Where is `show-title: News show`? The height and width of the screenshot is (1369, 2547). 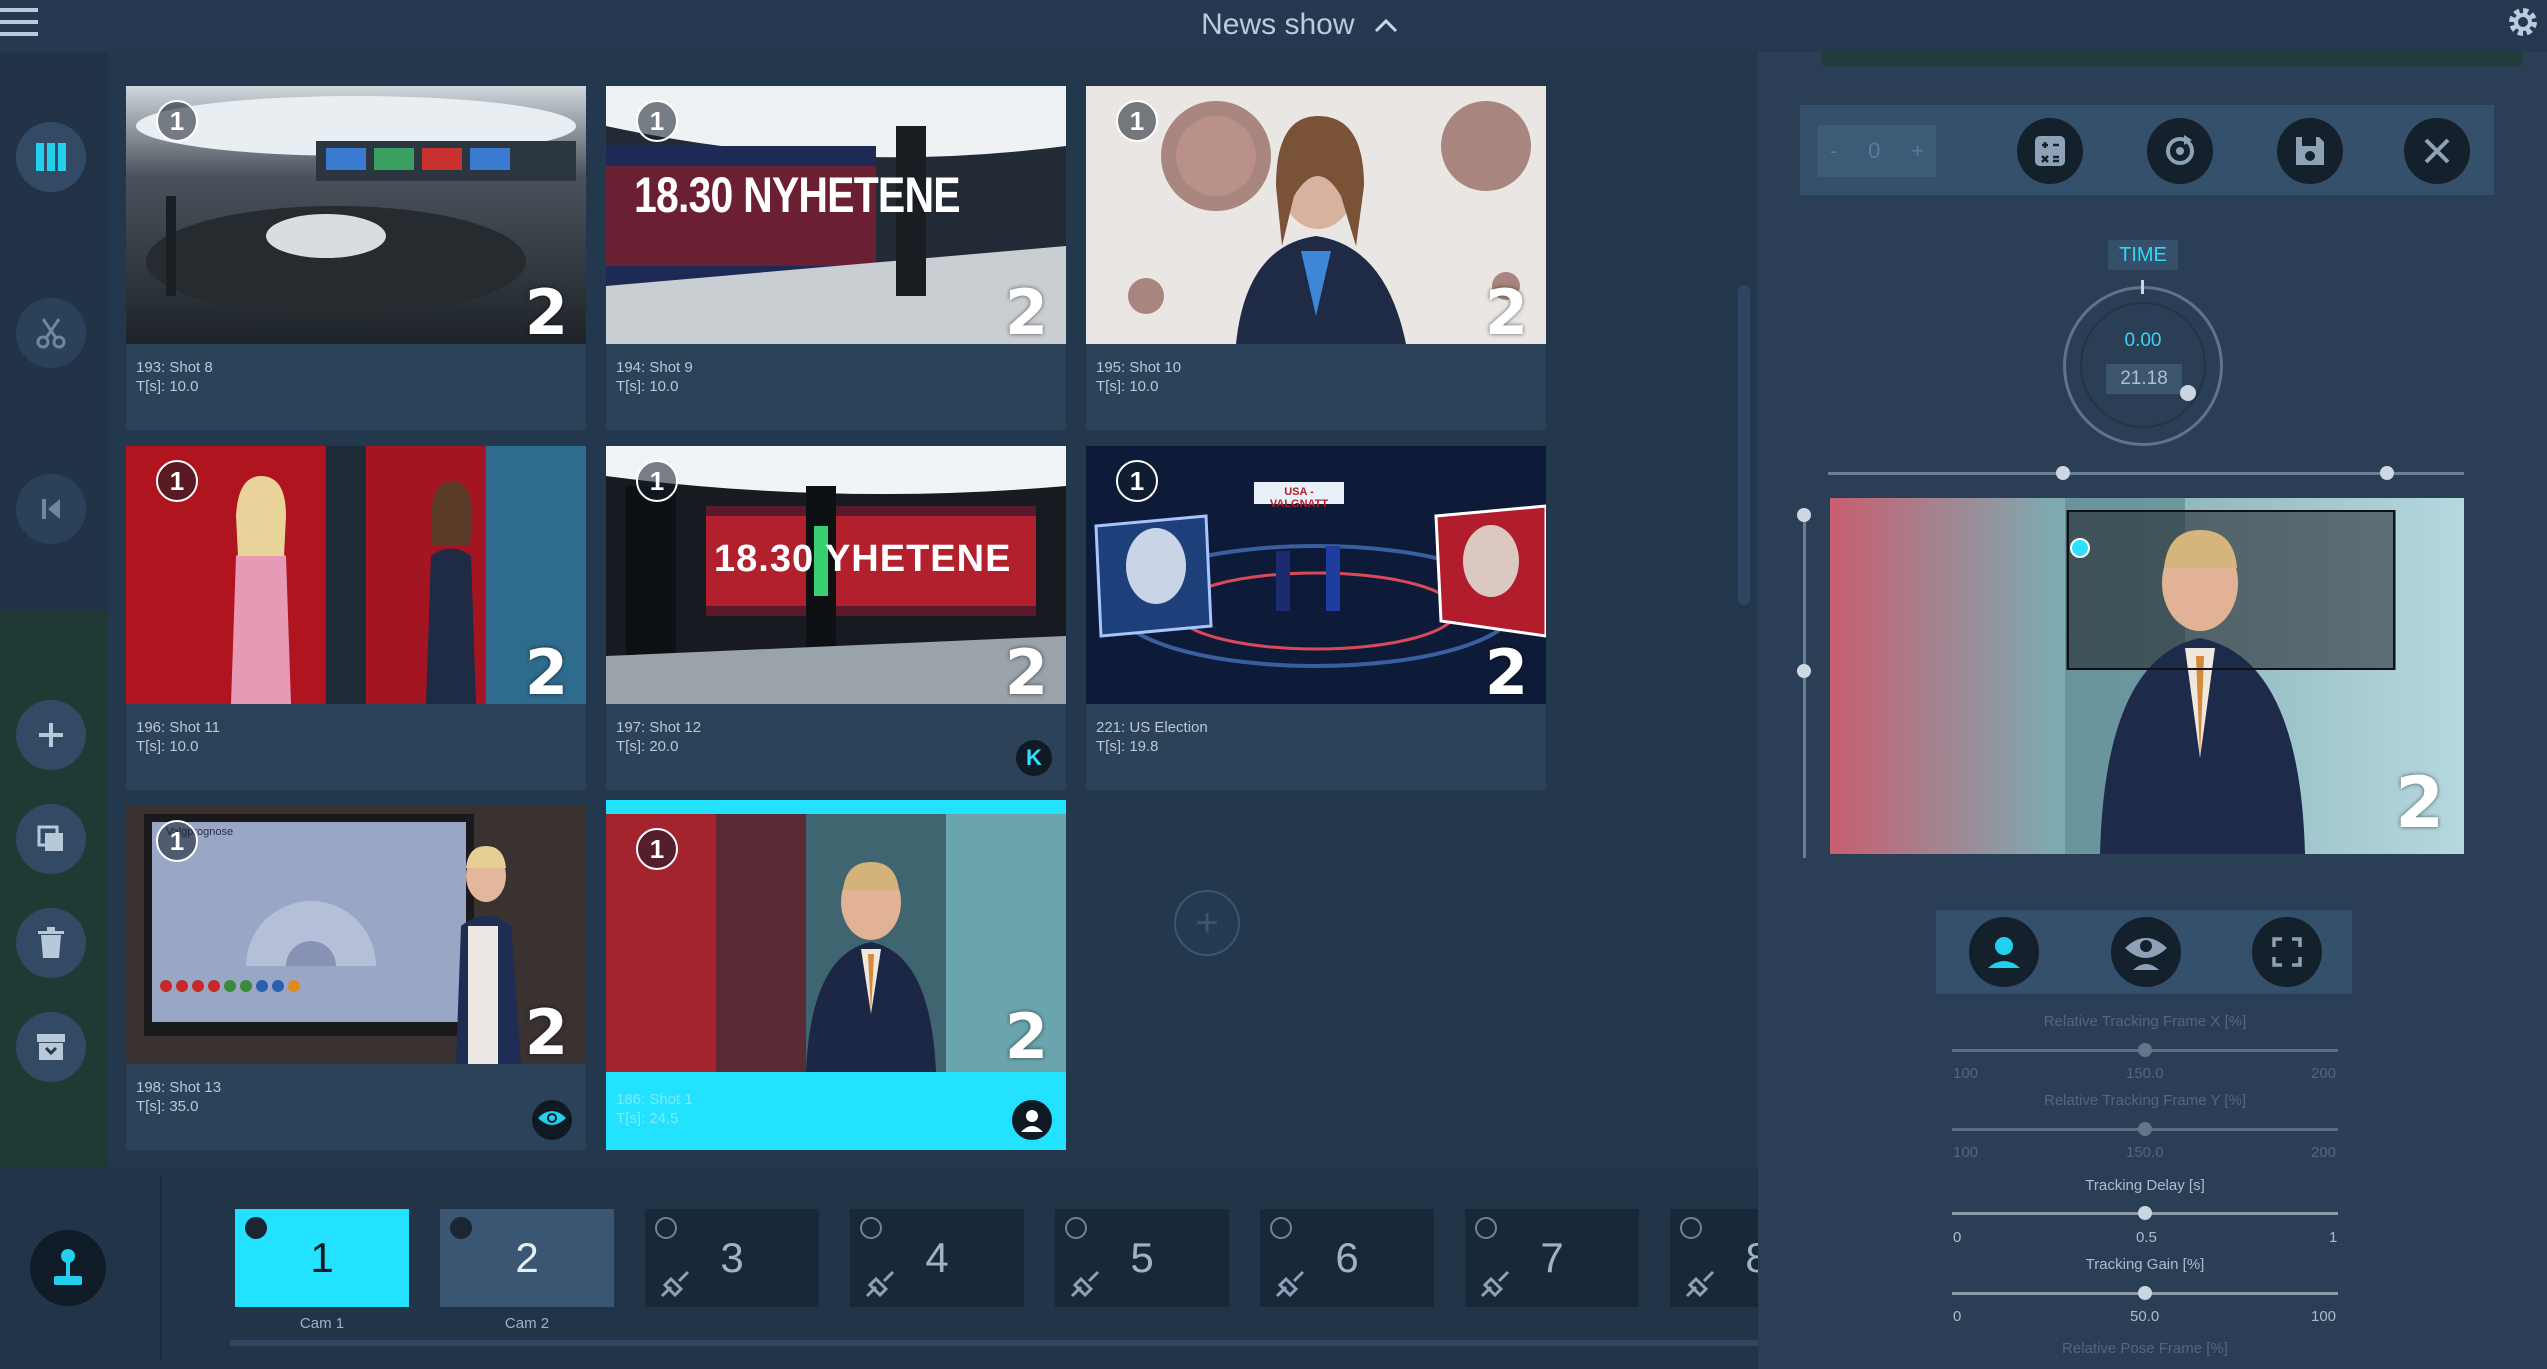 show-title: News show is located at coordinates (1300, 25).